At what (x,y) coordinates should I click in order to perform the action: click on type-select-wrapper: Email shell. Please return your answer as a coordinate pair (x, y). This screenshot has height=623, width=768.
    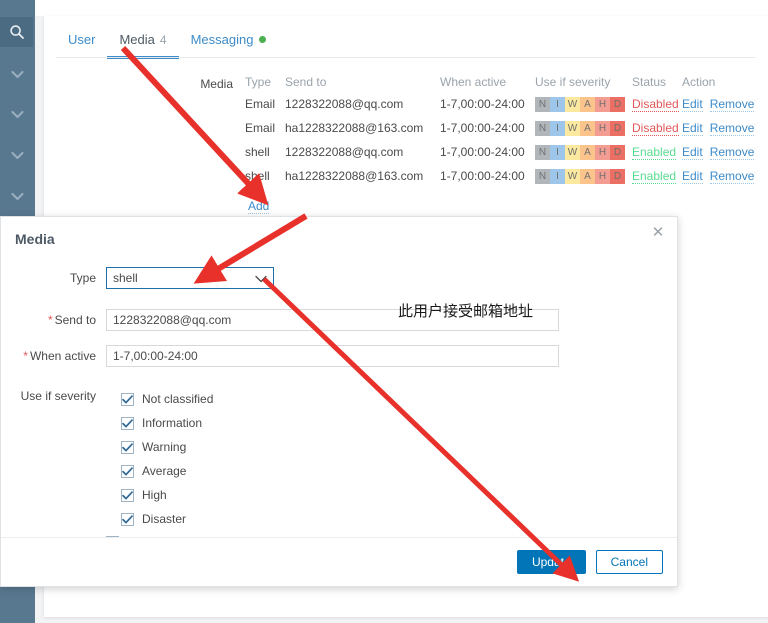
    Looking at the image, I should click on (190, 278).